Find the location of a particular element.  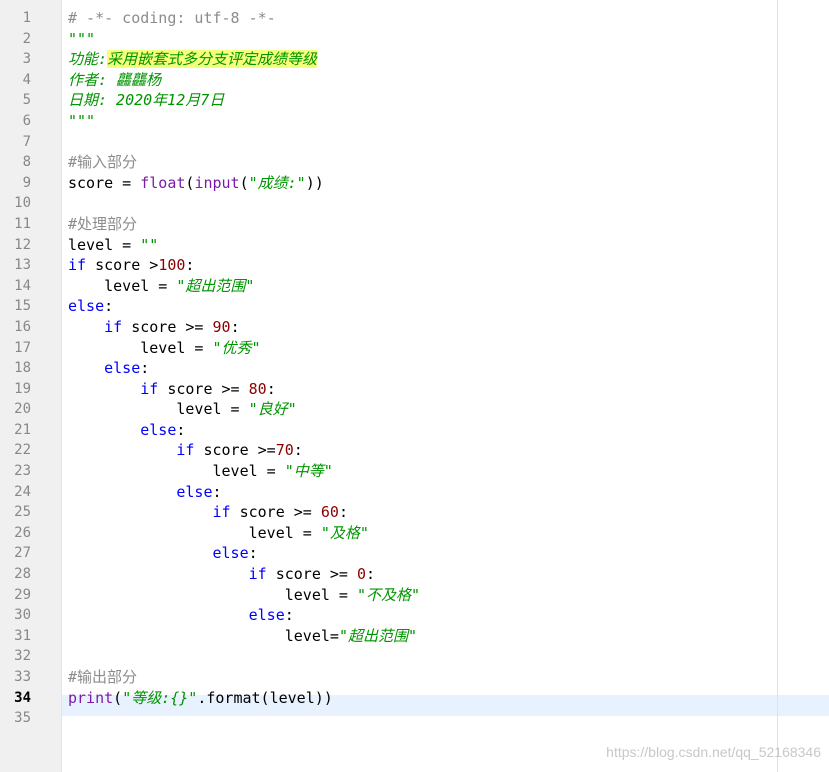

code-line: 3 功能:采用嵌套式多分支评定成绩等级 is located at coordinates (414, 59).